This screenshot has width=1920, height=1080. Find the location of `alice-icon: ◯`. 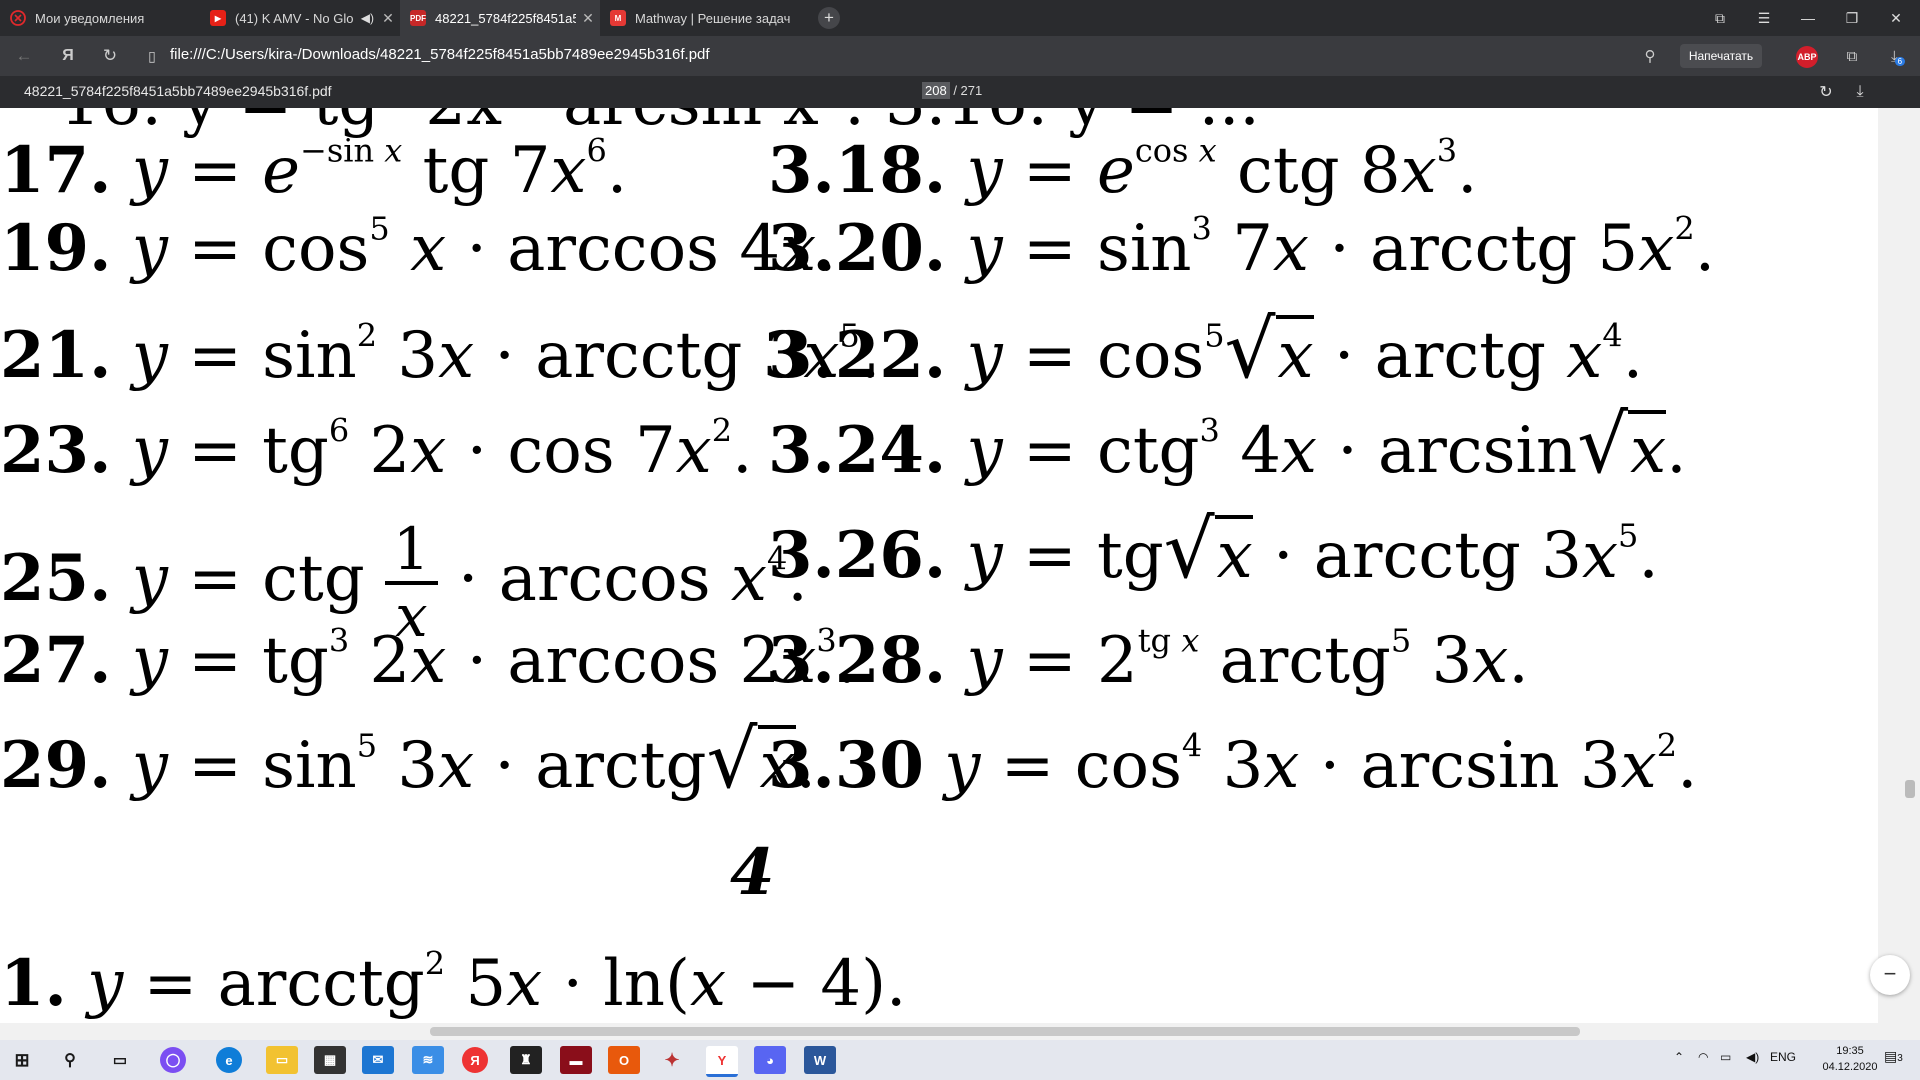

alice-icon: ◯ is located at coordinates (173, 1060).